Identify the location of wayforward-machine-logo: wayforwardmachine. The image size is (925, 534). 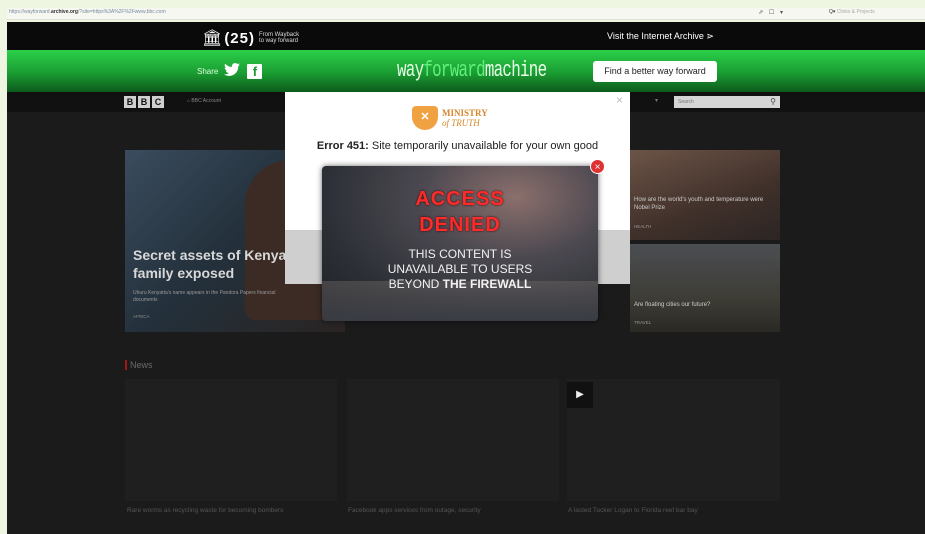
(472, 70).